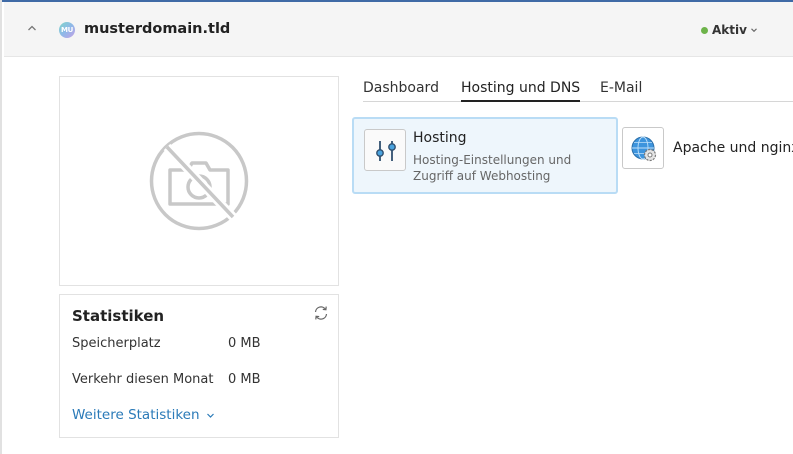 The width and height of the screenshot is (793, 454). What do you see at coordinates (157, 29) in the screenshot?
I see `domain-name: musterdomain.tld` at bounding box center [157, 29].